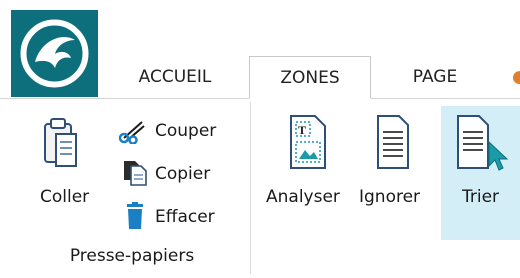  What do you see at coordinates (132, 256) in the screenshot?
I see `clipboard-group-label: Presse-papiers` at bounding box center [132, 256].